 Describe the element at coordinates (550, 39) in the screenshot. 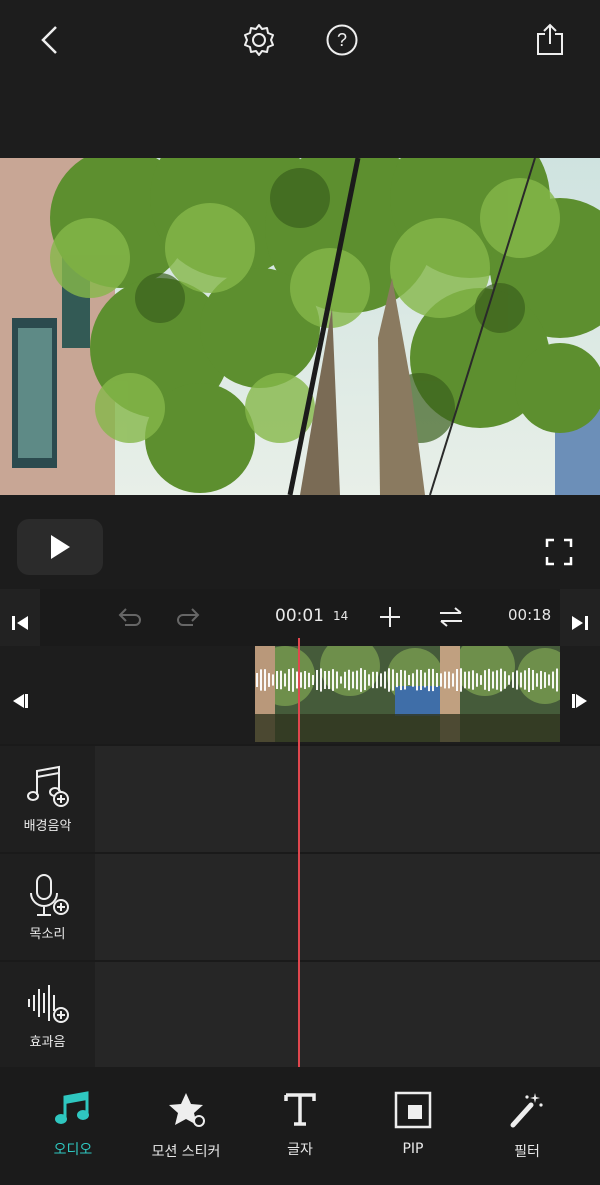

I see `share-icon` at that location.